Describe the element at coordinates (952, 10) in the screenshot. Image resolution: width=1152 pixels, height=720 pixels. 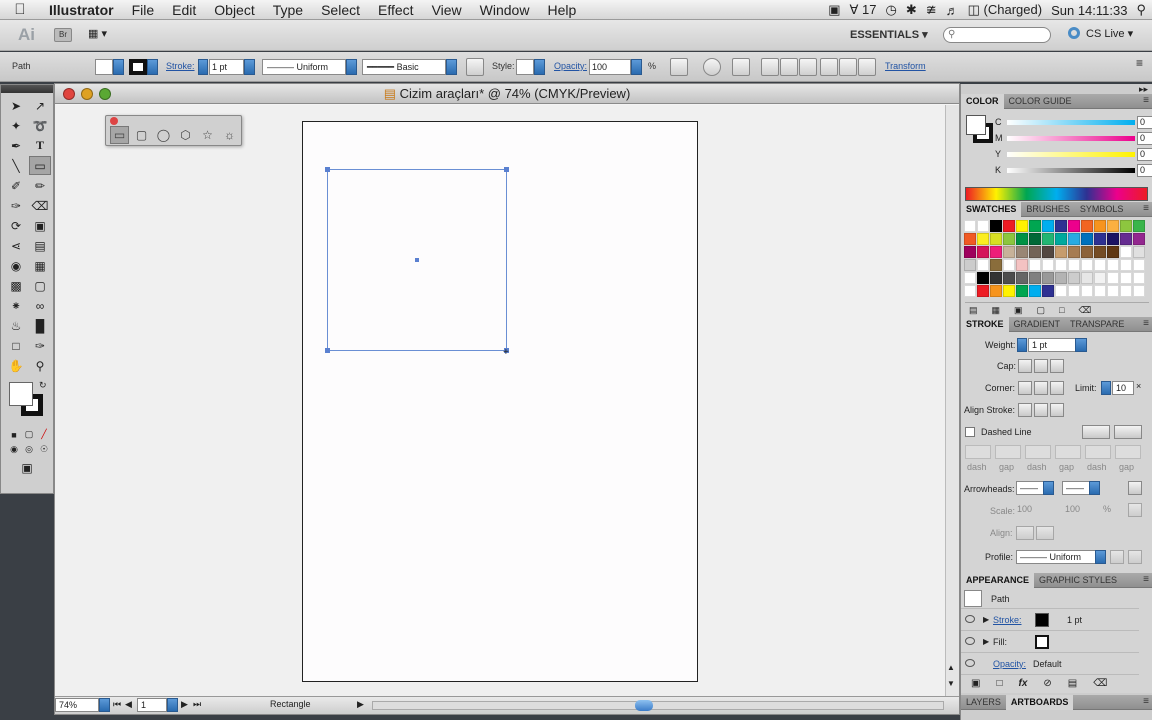
I see `volume-icon: ♬` at that location.